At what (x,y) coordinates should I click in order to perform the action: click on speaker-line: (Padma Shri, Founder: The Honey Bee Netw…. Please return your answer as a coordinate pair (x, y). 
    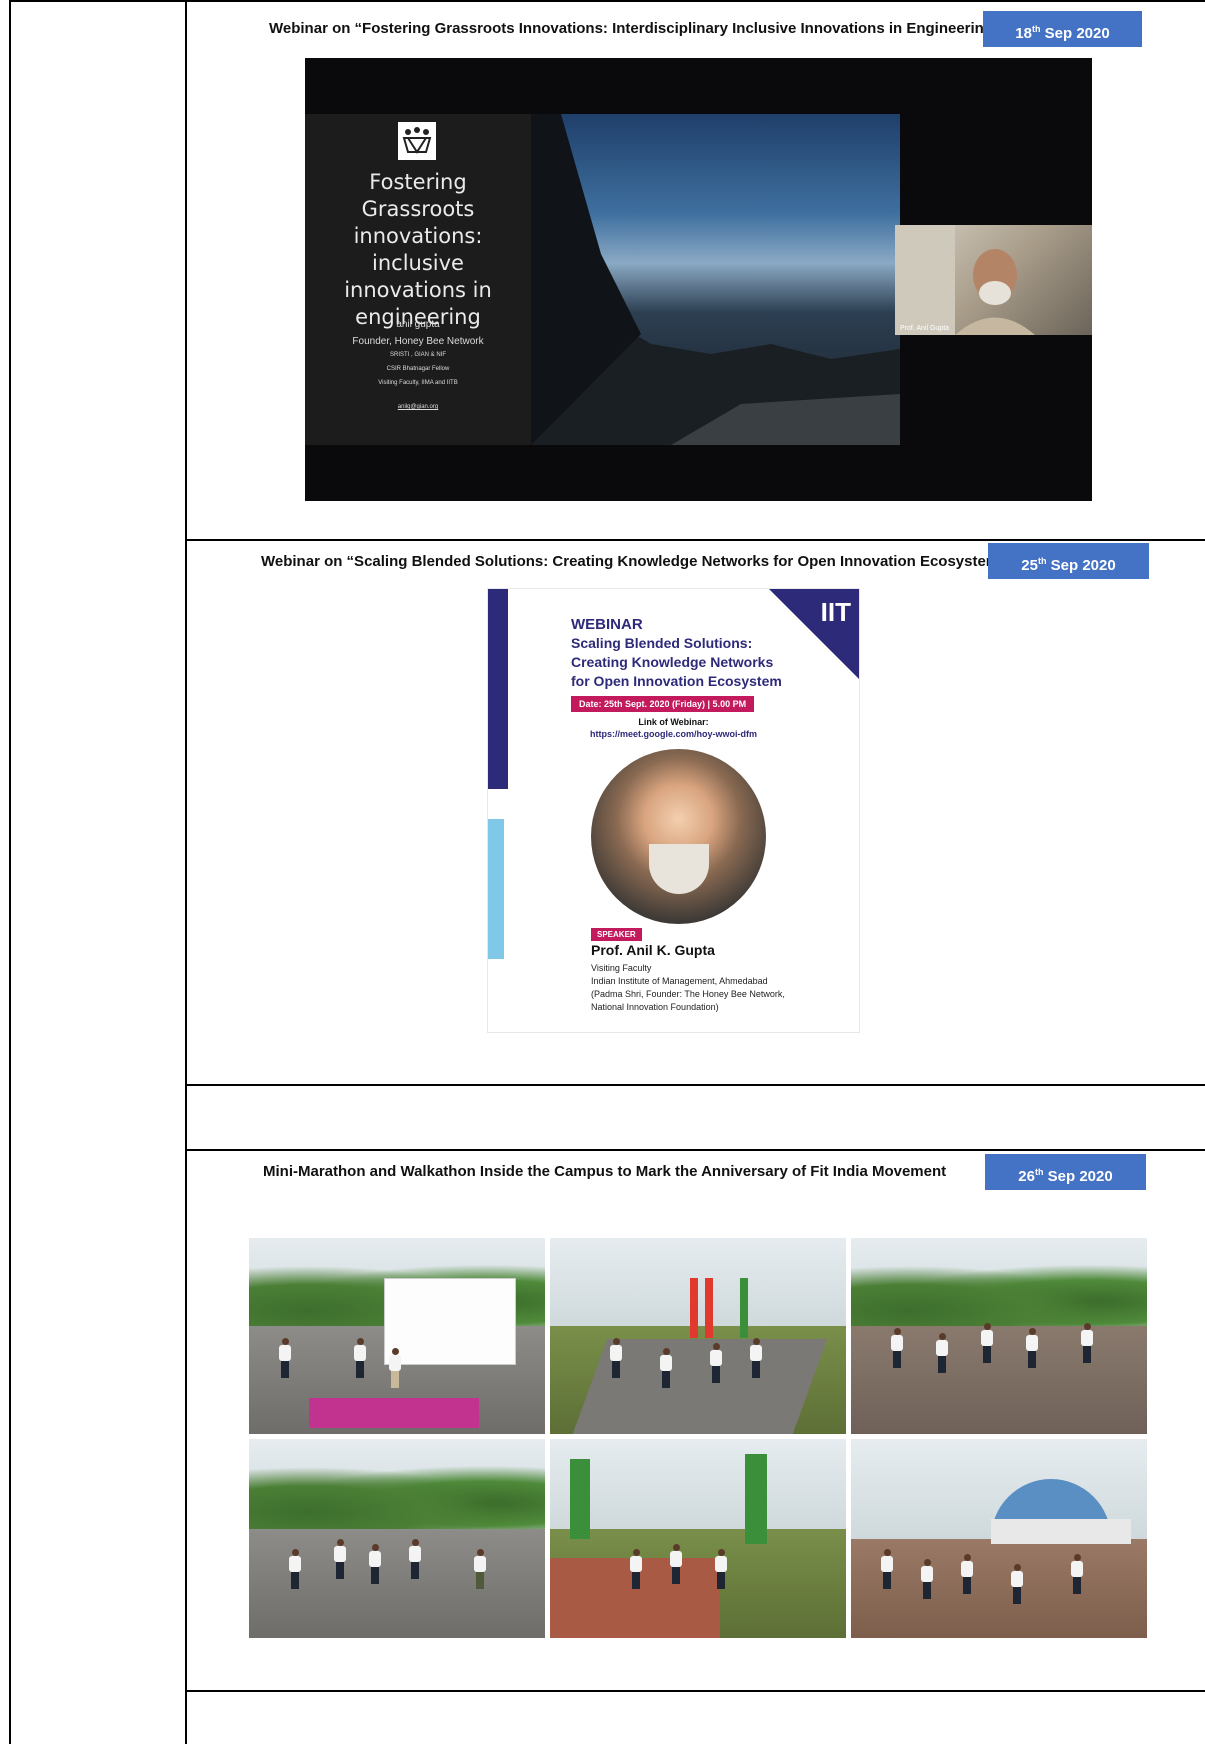
    Looking at the image, I should click on (688, 994).